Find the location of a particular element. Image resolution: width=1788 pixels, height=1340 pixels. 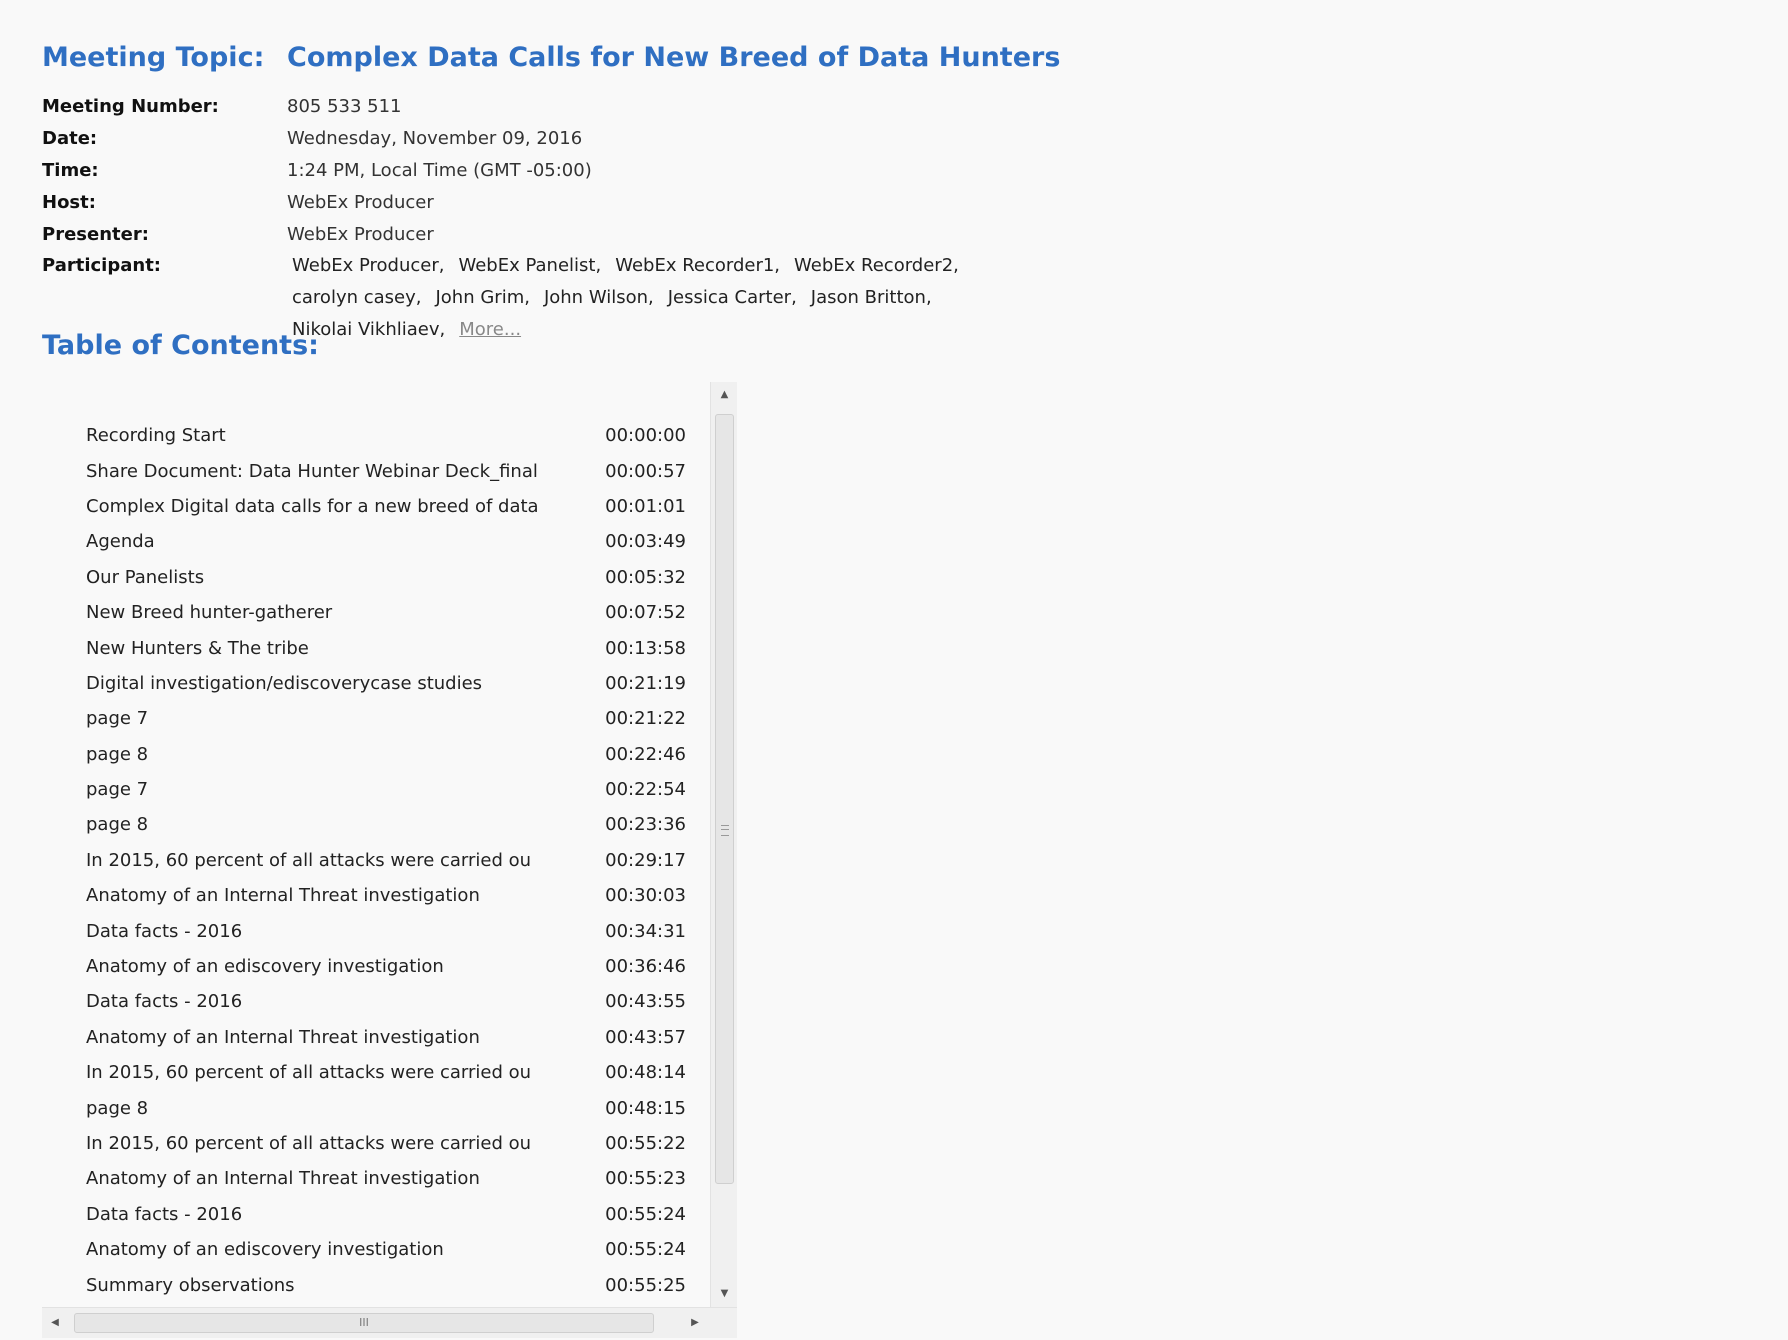

scroll-up-arrow: ▲ is located at coordinates (724, 395).